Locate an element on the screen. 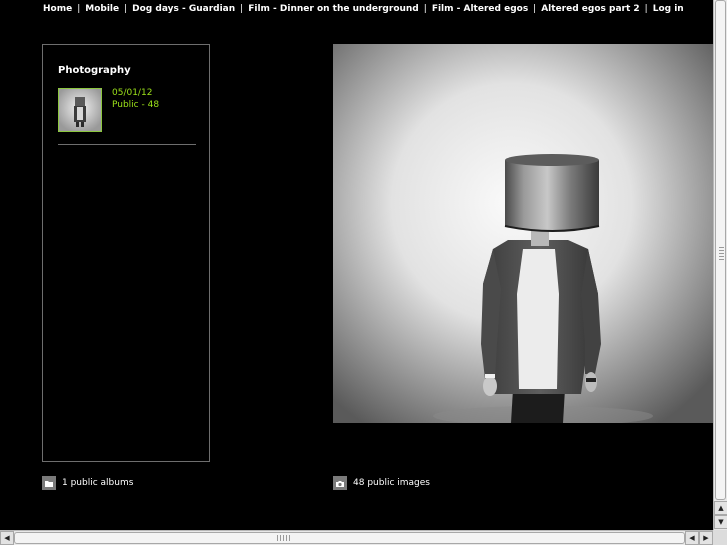 This screenshot has height=545, width=727. scroll-left-button: ◀ is located at coordinates (7, 538).